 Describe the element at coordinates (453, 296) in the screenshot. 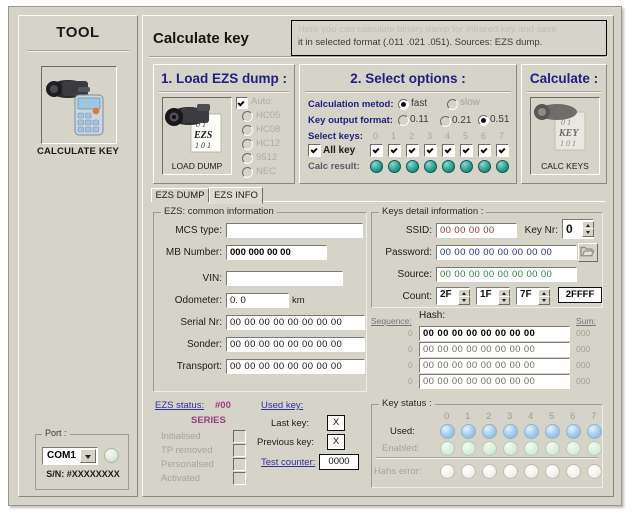

I see `count-stepper-0: 2F` at that location.